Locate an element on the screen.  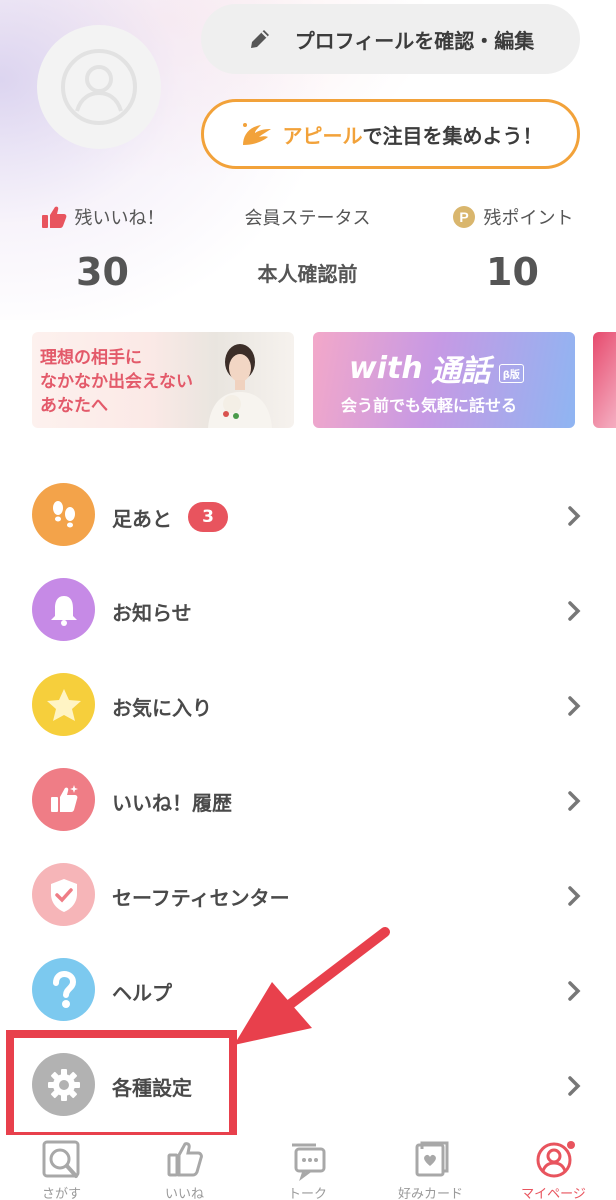
edit-profile-button: プロフィールを確認・編集 is located at coordinates (390, 39).